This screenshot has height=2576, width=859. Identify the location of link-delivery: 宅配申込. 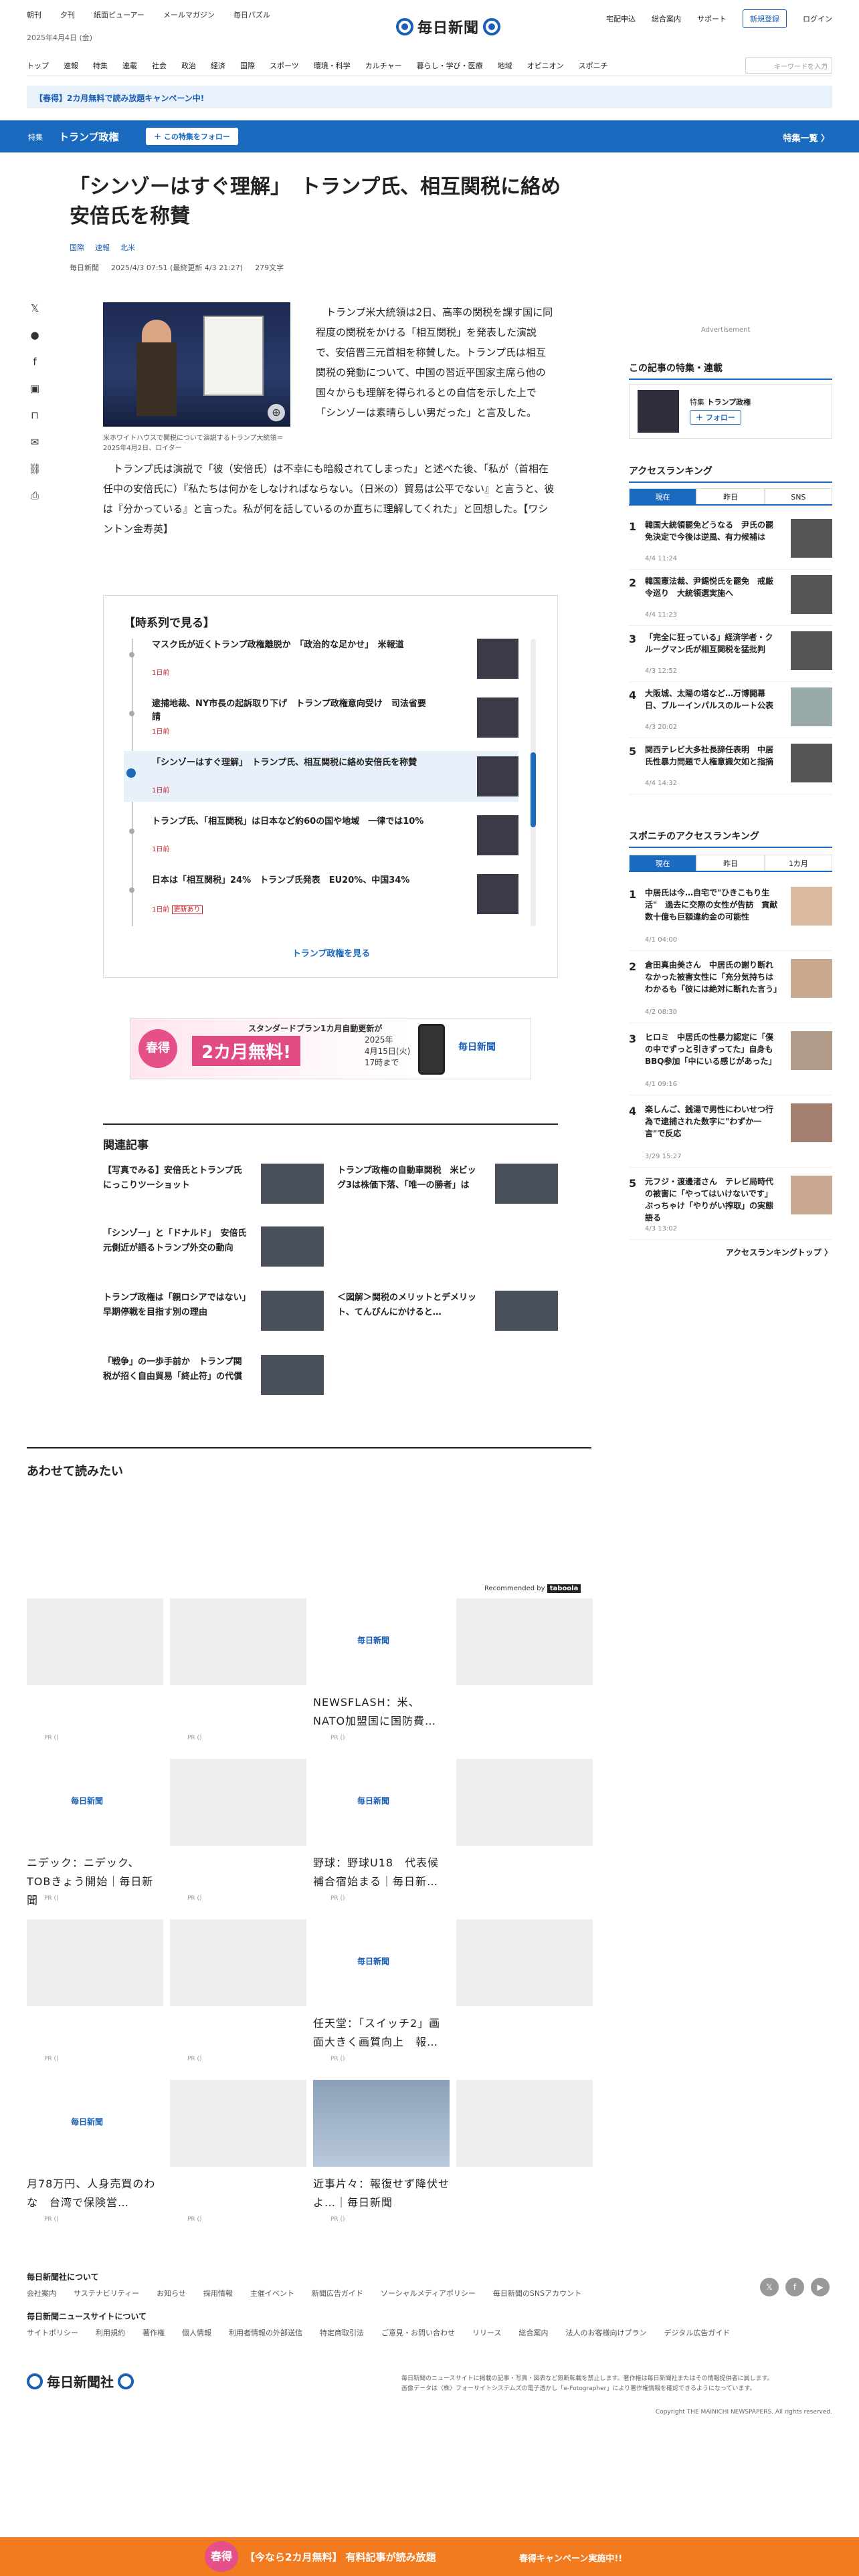
(621, 18).